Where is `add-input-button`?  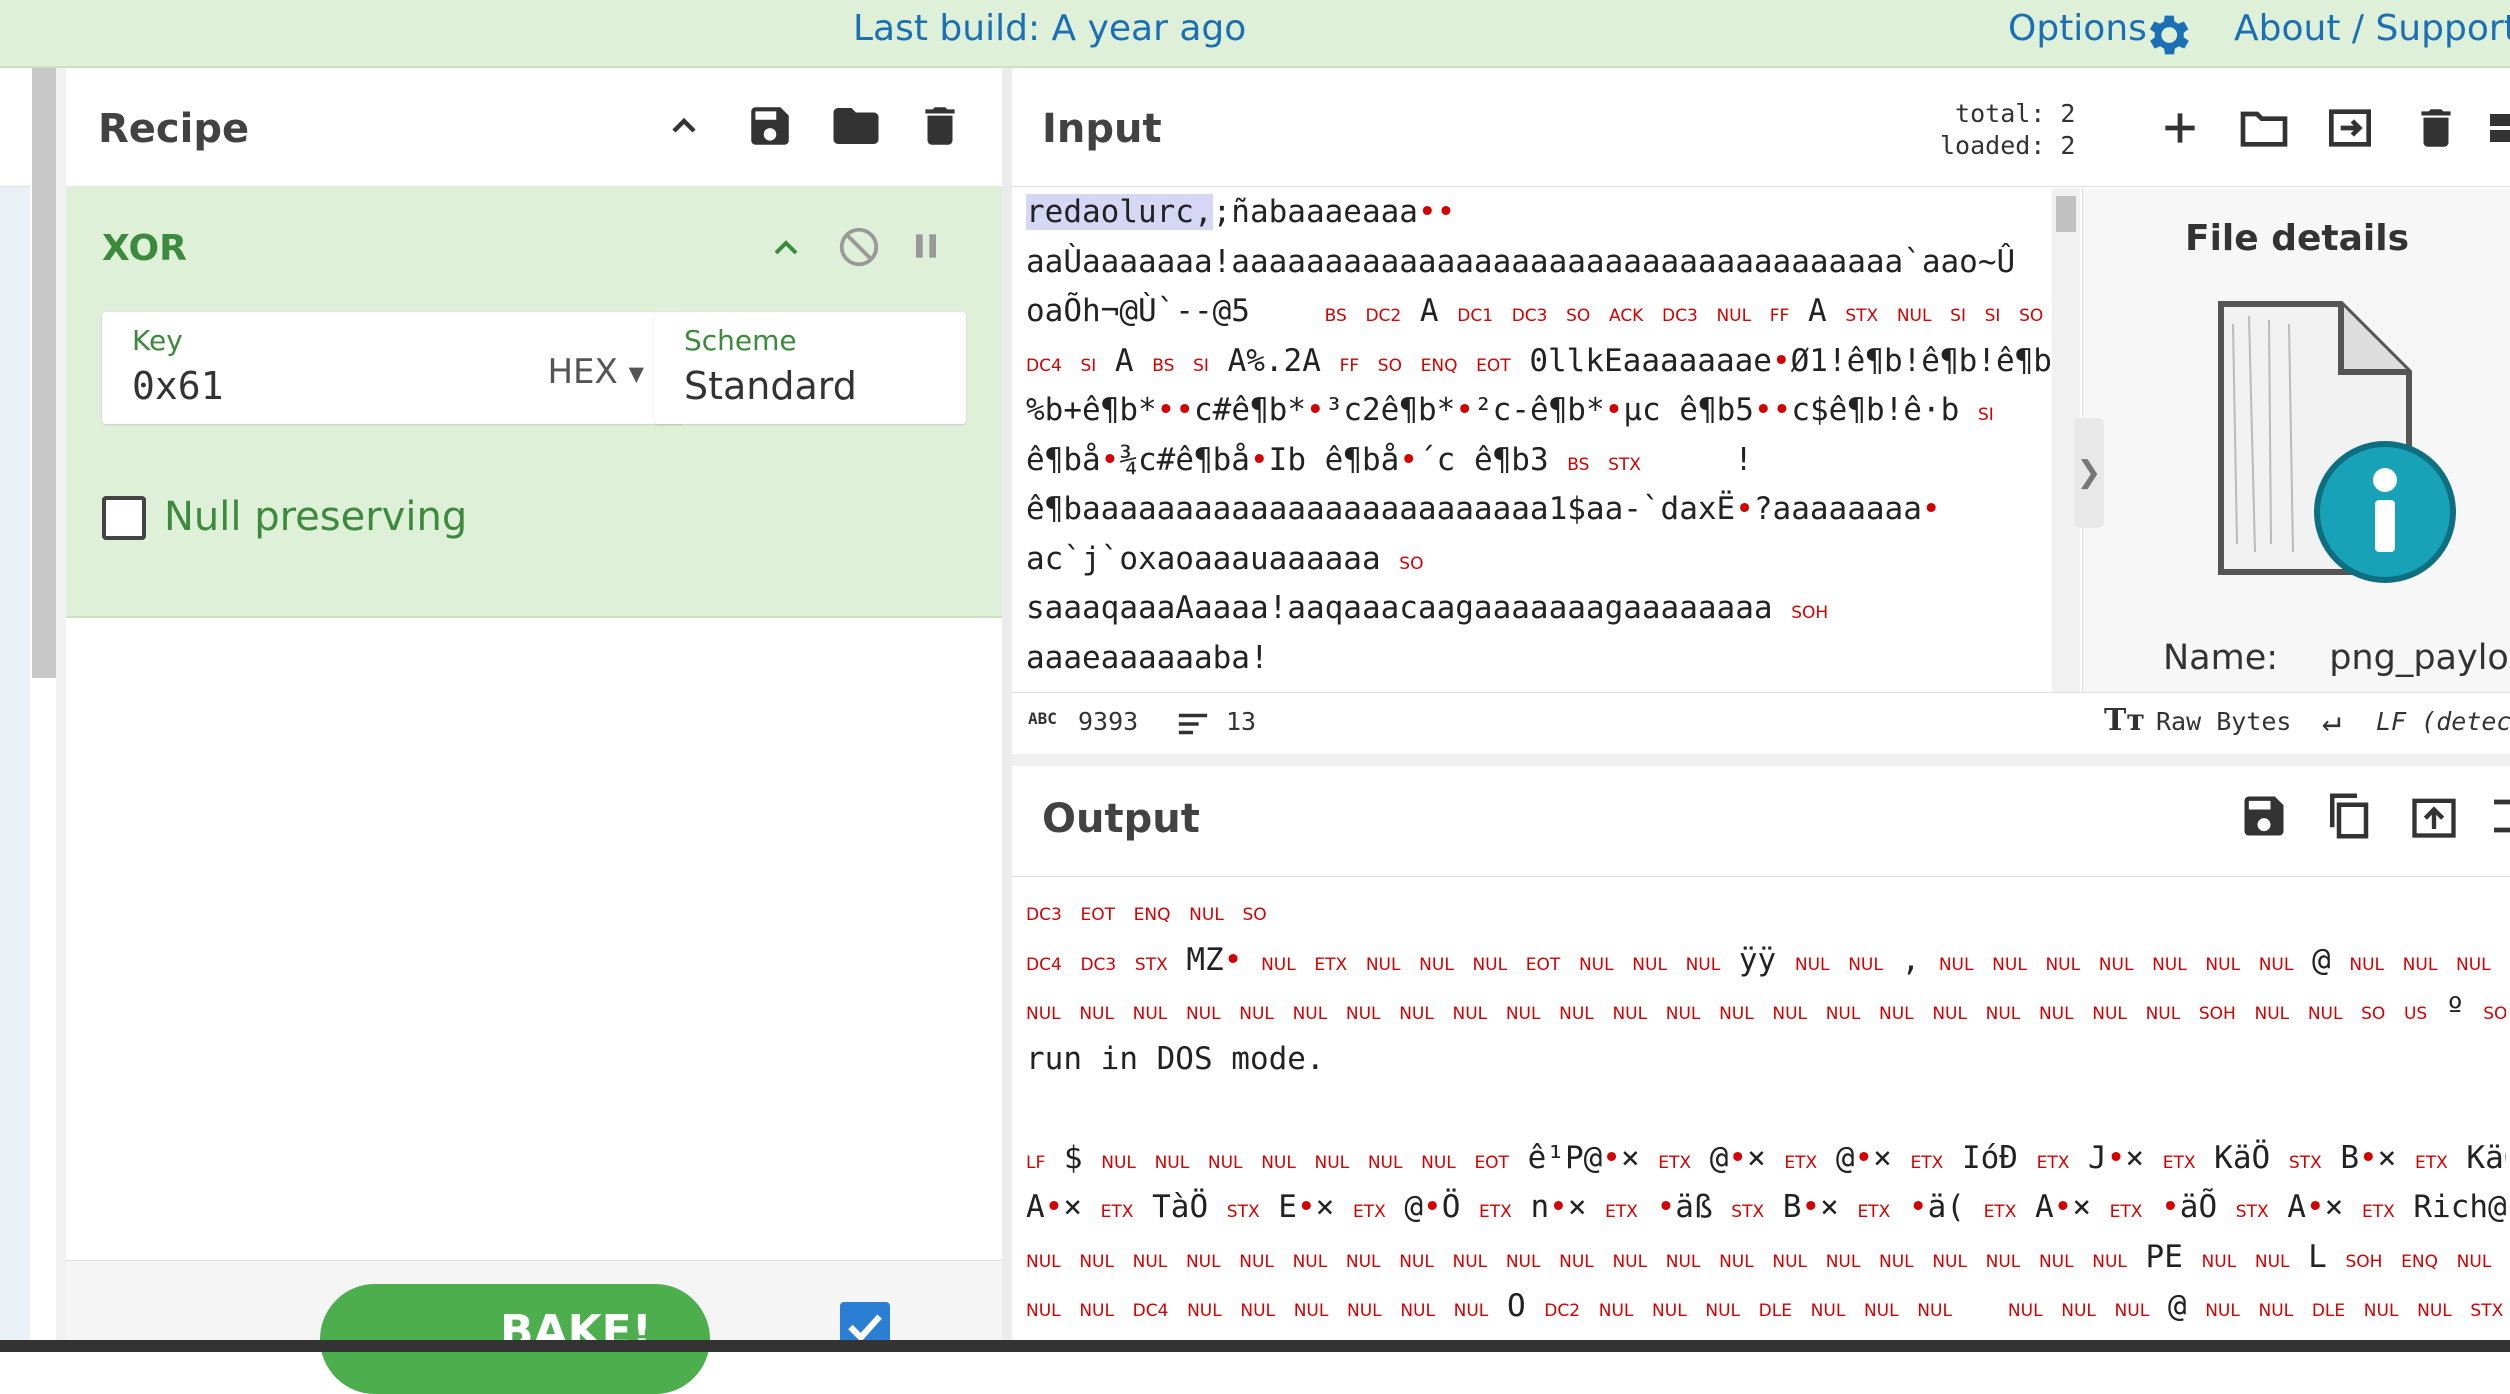 add-input-button is located at coordinates (2180, 128).